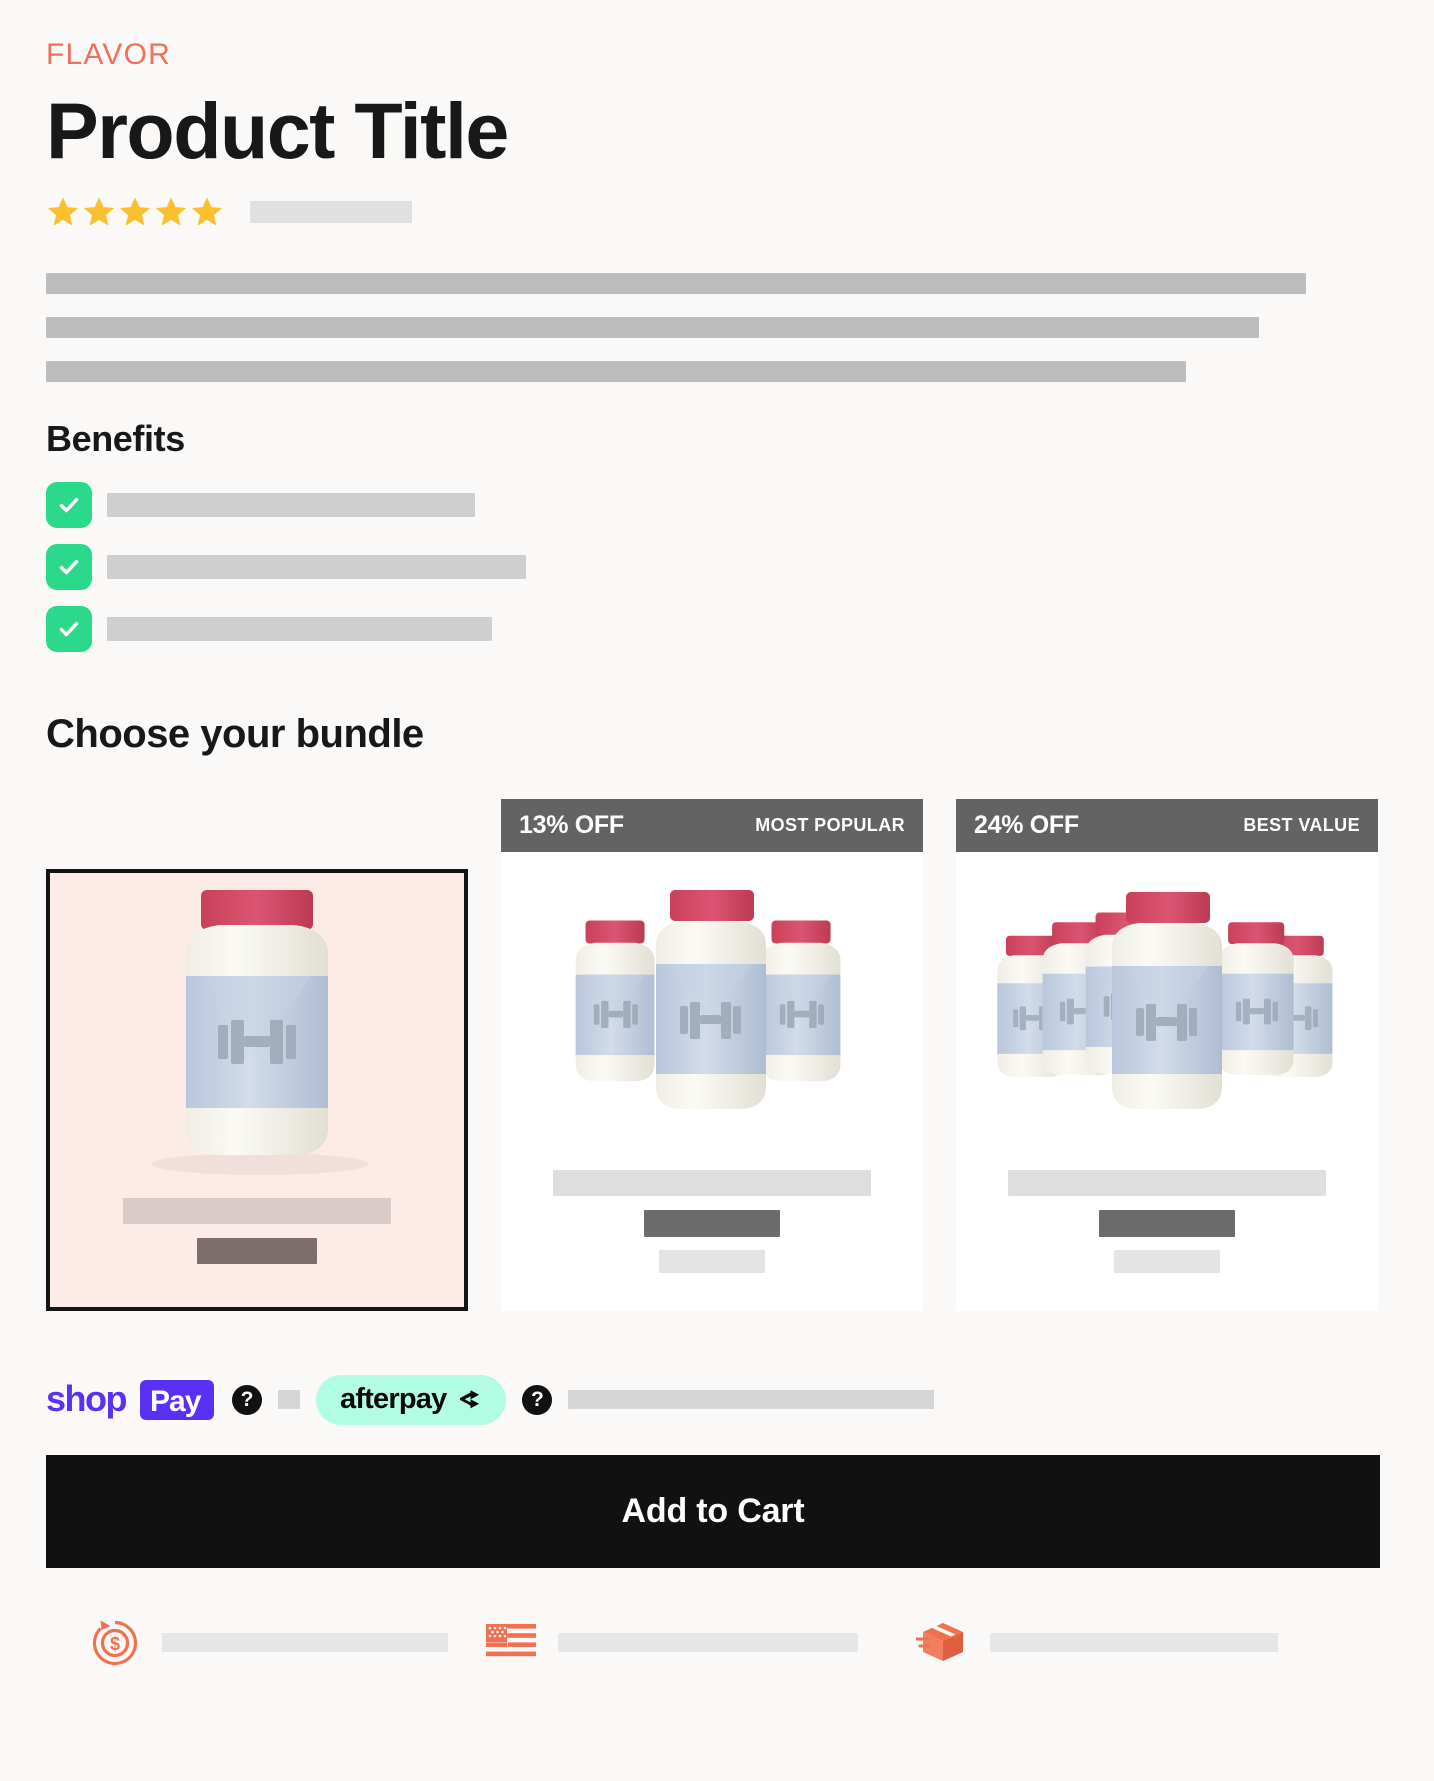 The height and width of the screenshot is (1781, 1434). I want to click on bundle-three-text-block, so click(712, 1207).